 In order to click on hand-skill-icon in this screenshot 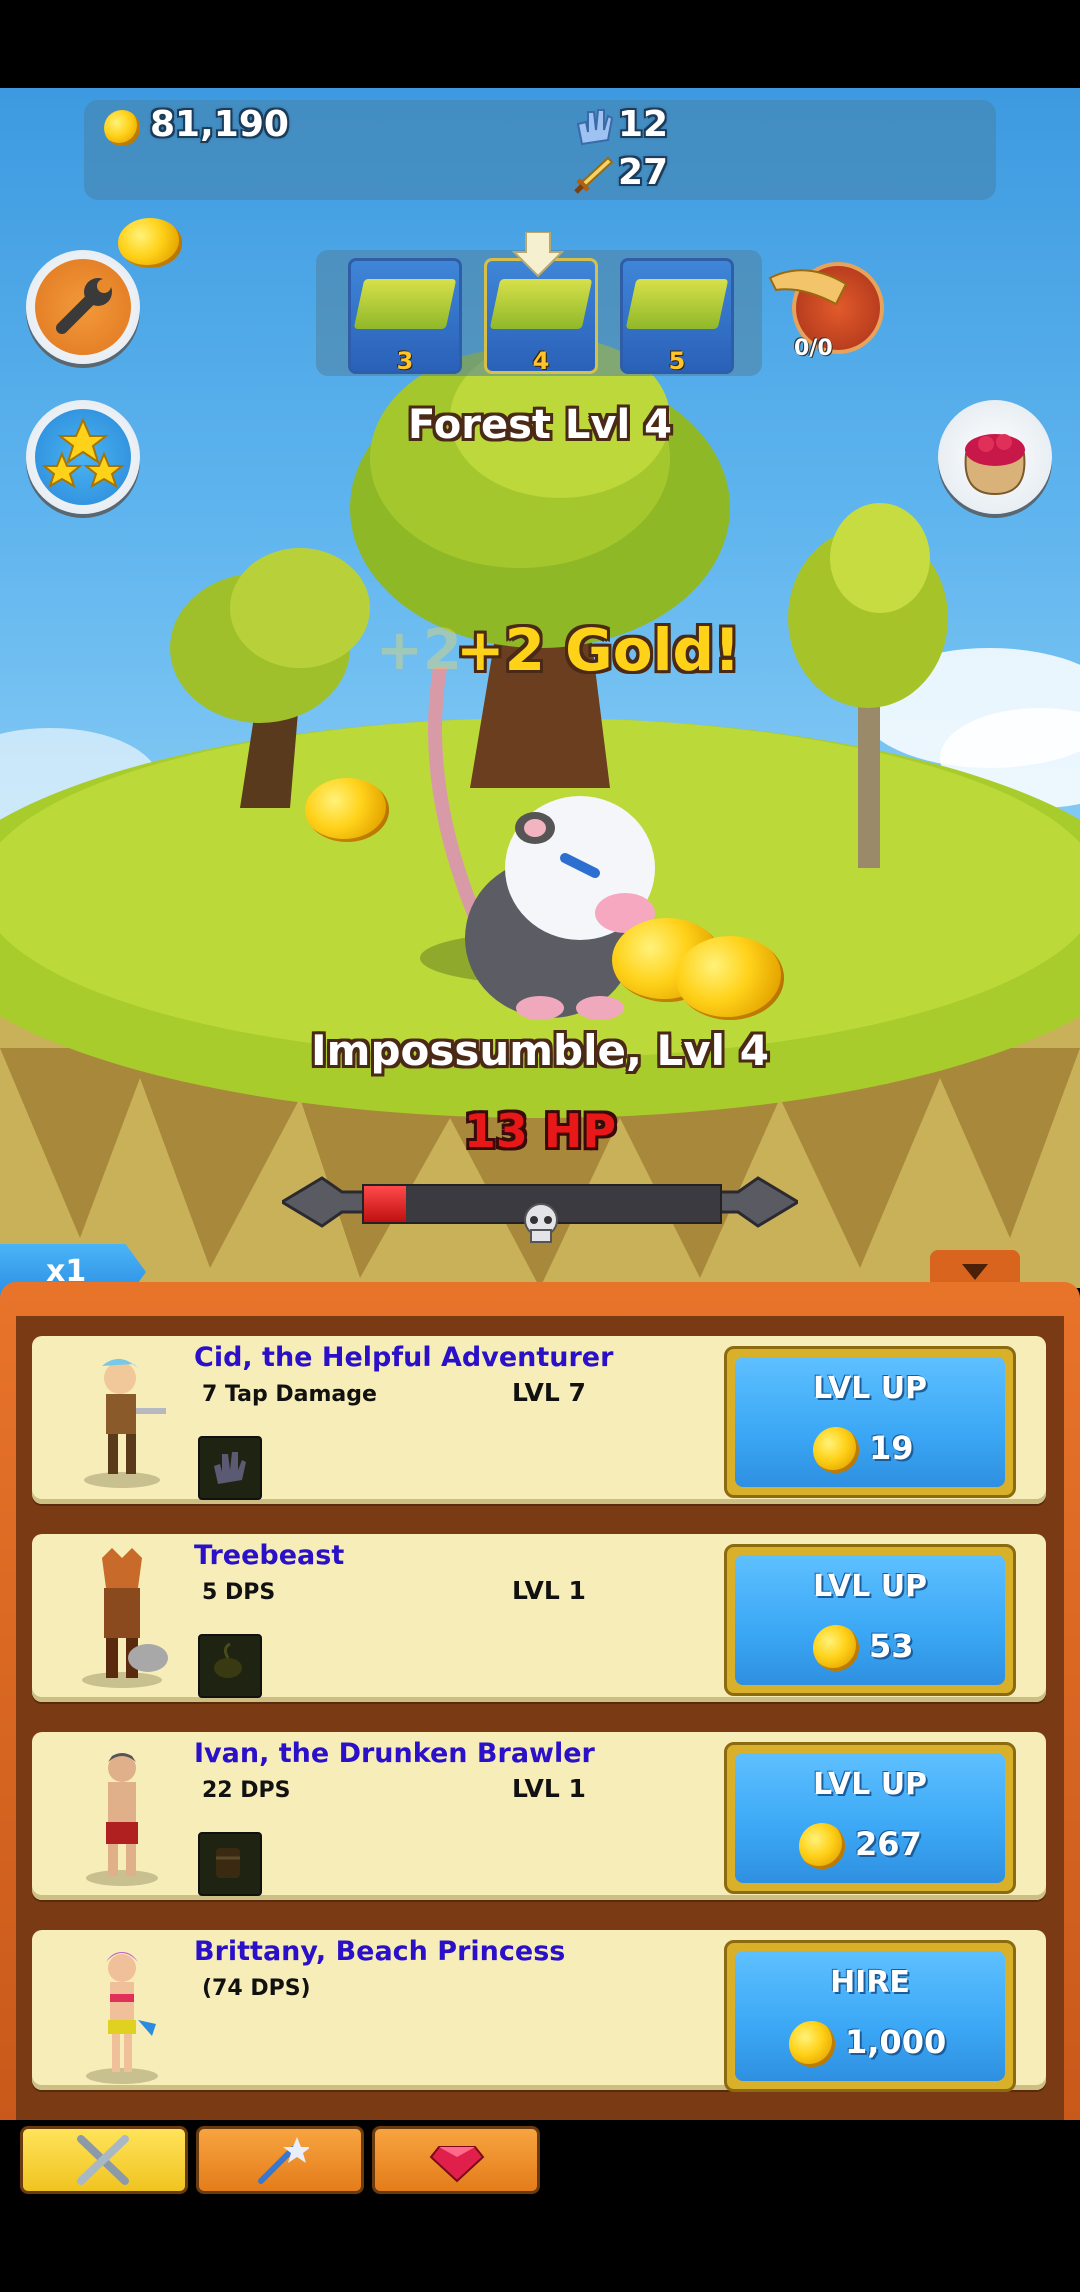, I will do `click(230, 1468)`.